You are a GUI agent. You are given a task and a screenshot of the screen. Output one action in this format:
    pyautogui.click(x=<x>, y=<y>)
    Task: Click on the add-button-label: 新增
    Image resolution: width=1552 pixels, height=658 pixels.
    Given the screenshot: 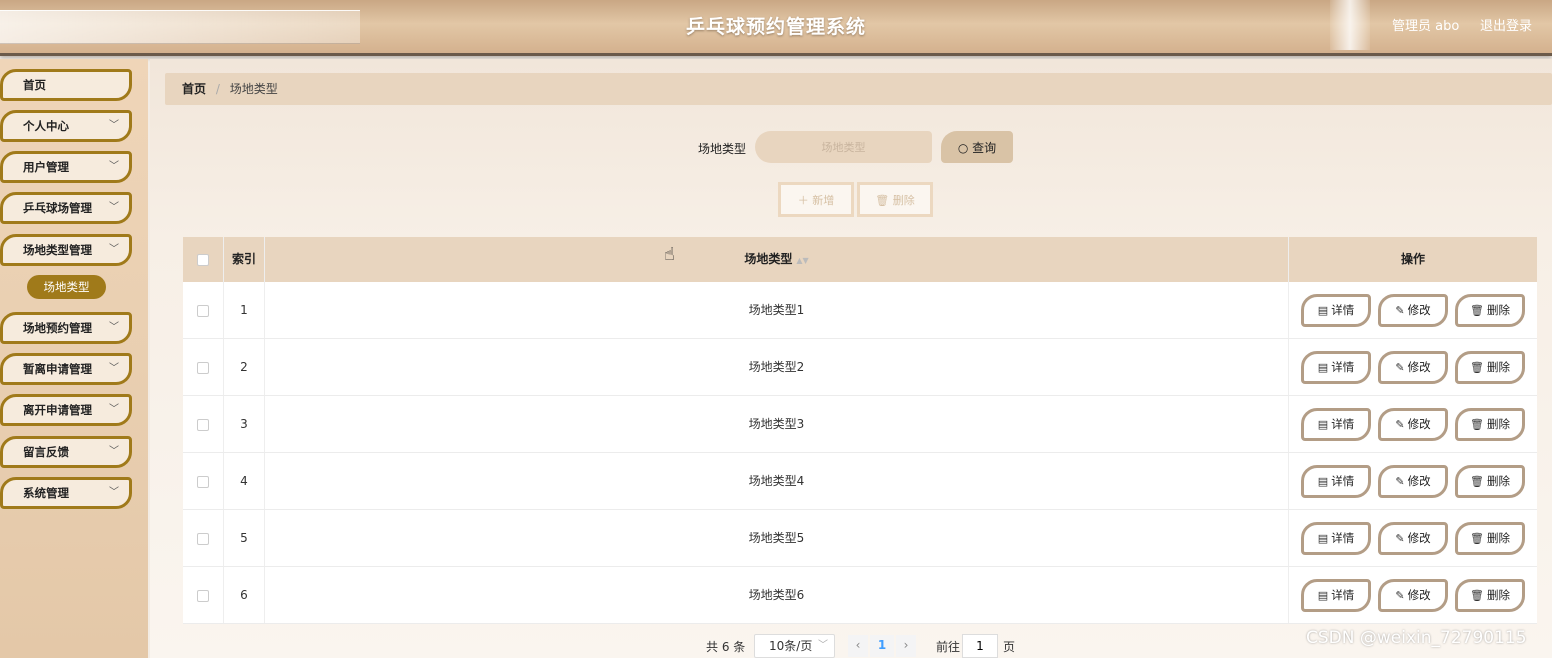 What is the action you would take?
    pyautogui.click(x=823, y=200)
    